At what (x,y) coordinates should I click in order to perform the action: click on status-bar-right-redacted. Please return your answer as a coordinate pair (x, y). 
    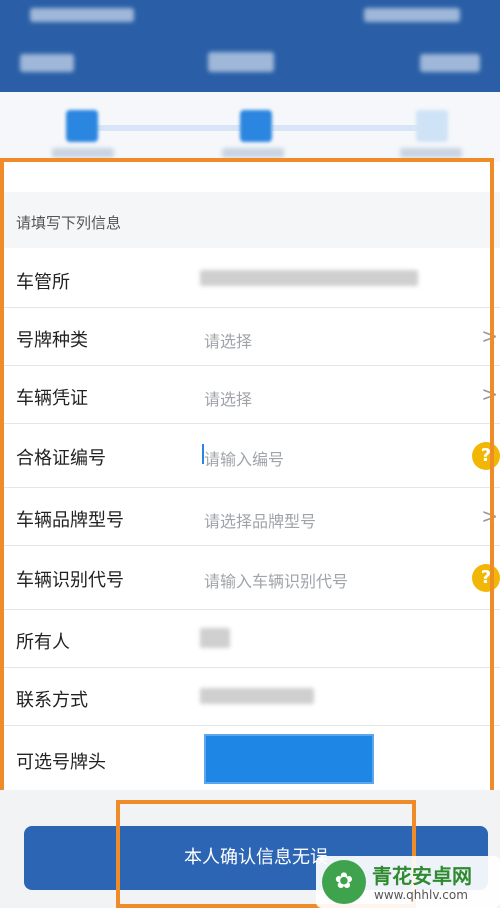
    Looking at the image, I should click on (412, 15).